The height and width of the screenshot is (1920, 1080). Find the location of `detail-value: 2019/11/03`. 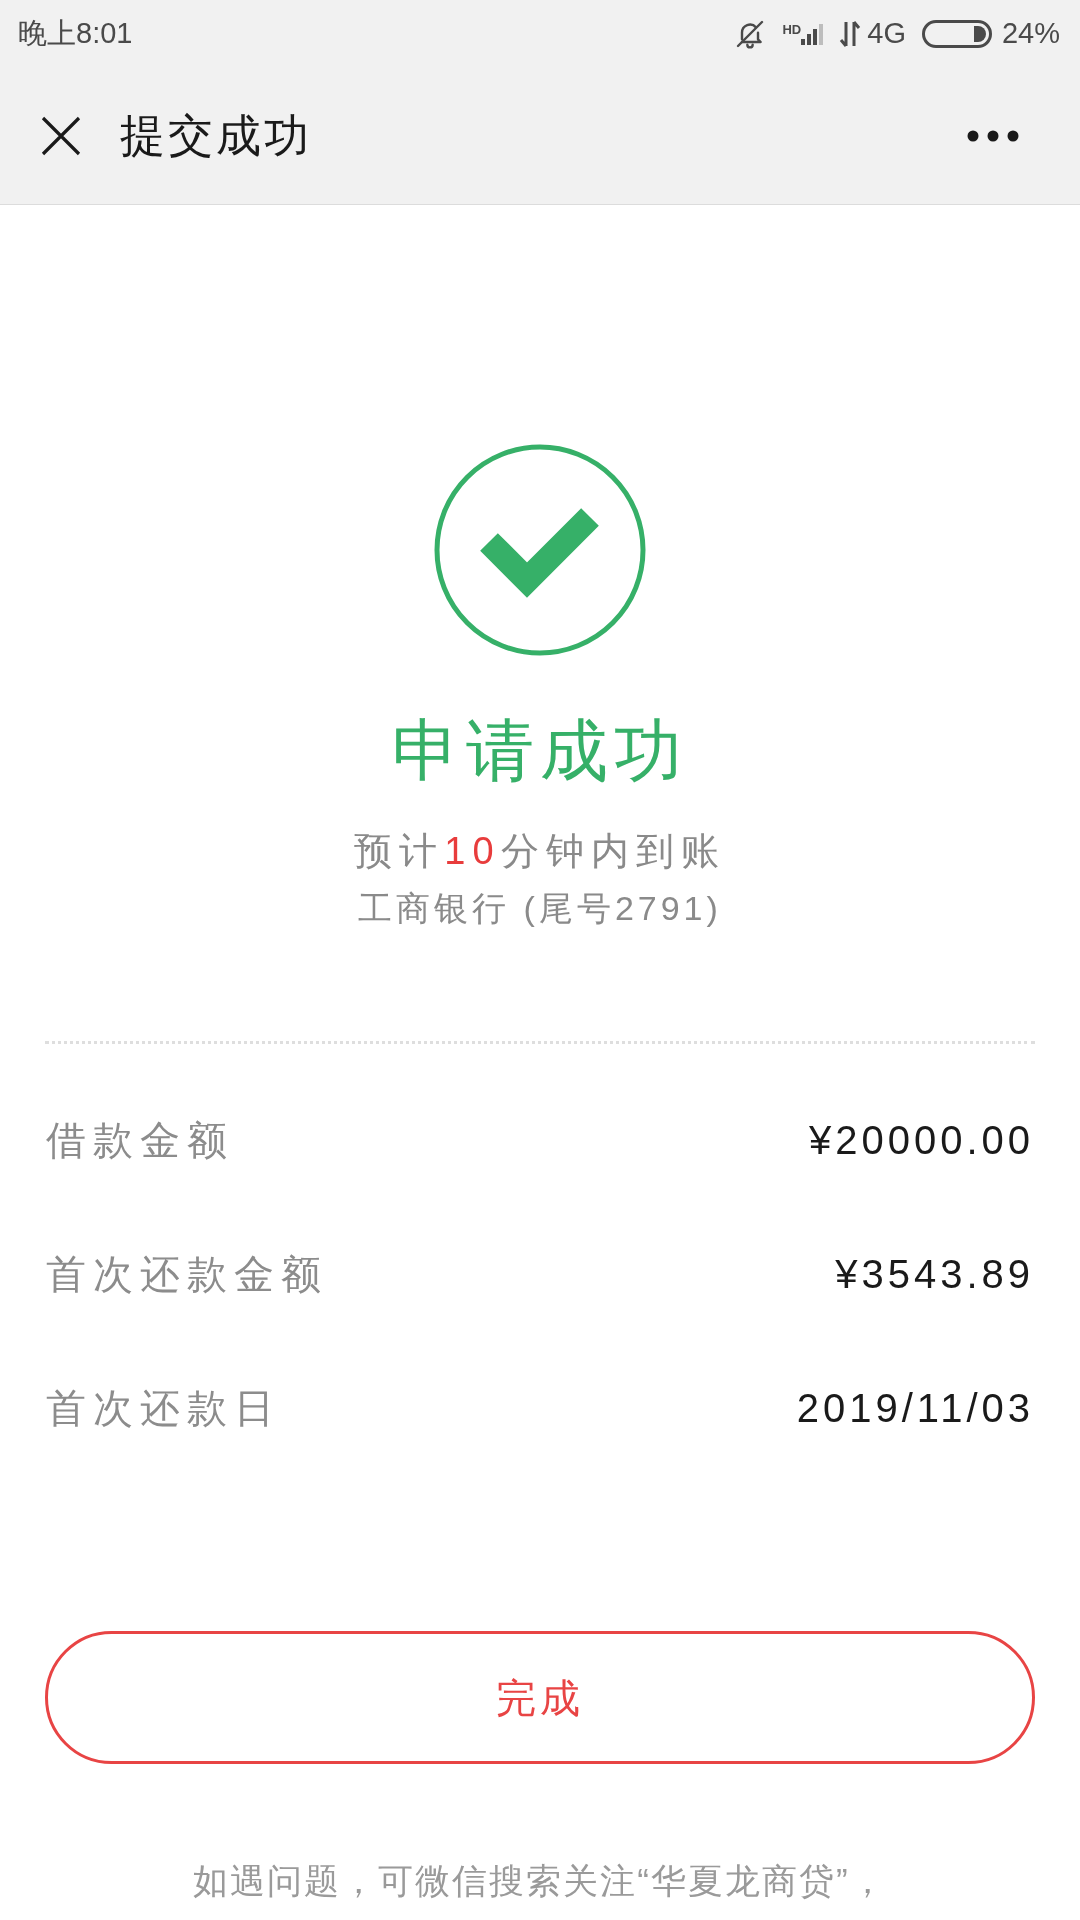

detail-value: 2019/11/03 is located at coordinates (915, 1408).